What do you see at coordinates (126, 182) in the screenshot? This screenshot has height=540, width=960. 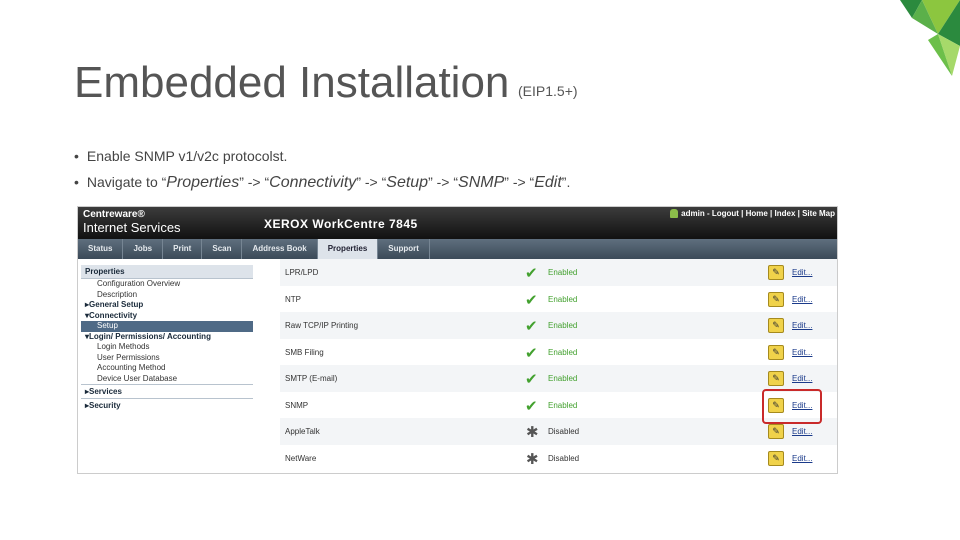 I see `bullet-pre: Navigate to “` at bounding box center [126, 182].